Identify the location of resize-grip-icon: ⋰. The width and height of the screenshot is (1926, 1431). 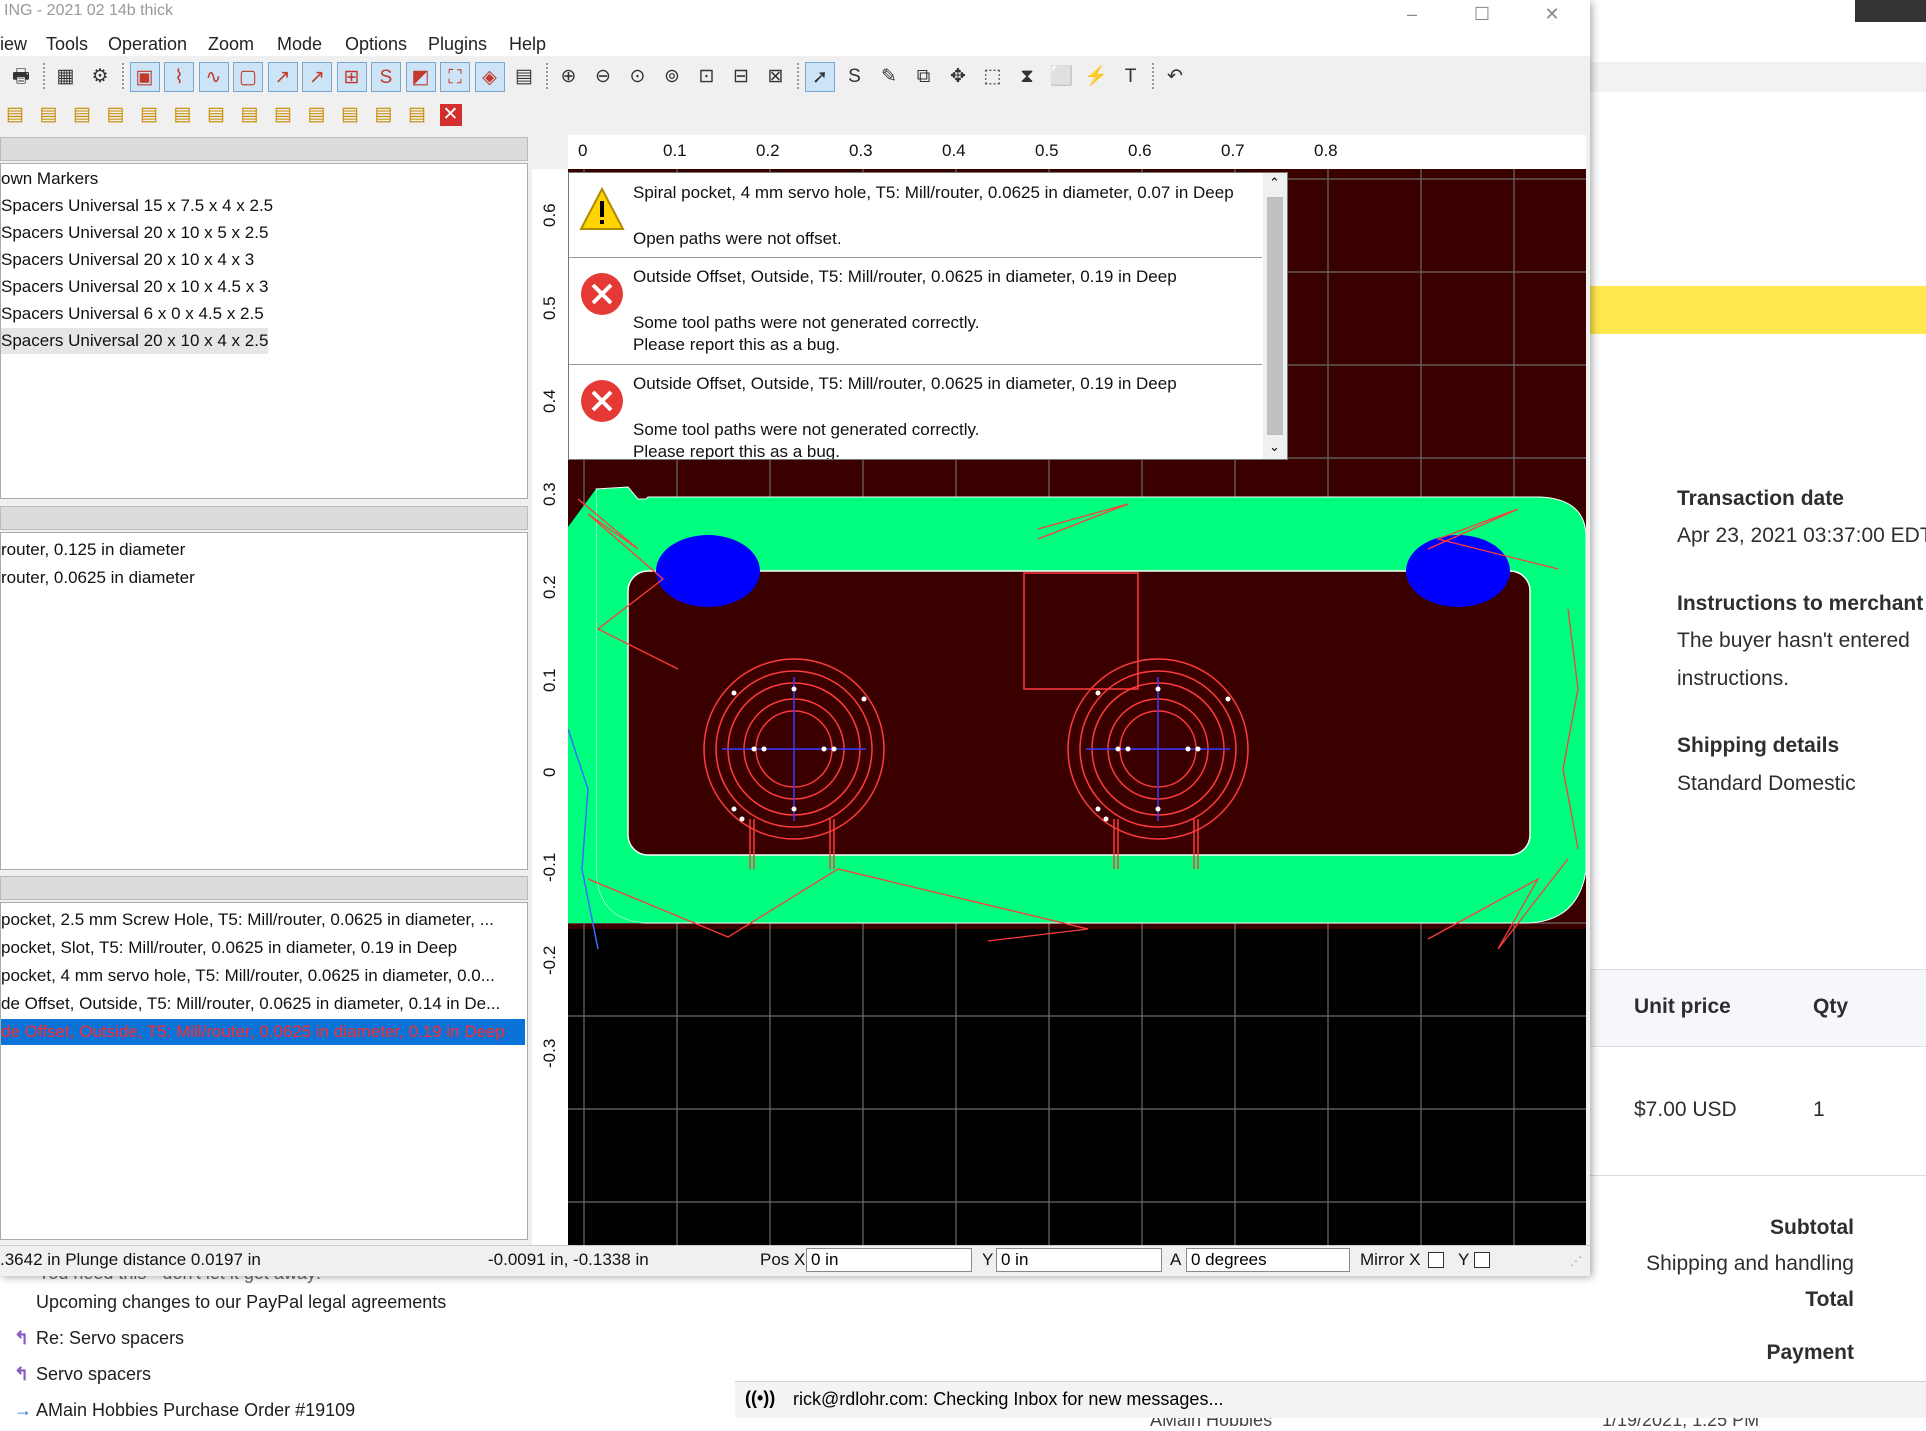
(1576, 1261).